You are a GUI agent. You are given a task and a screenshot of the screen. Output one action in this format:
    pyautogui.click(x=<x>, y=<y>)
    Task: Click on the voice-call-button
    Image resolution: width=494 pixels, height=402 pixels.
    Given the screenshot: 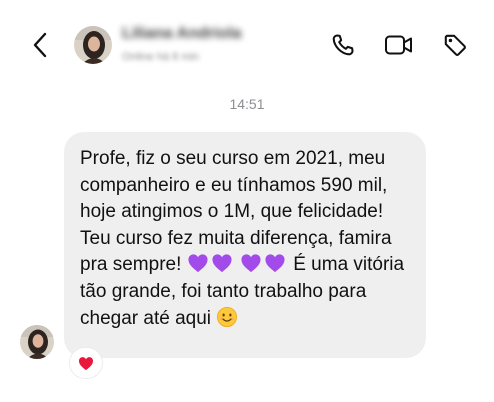 What is the action you would take?
    pyautogui.click(x=343, y=45)
    